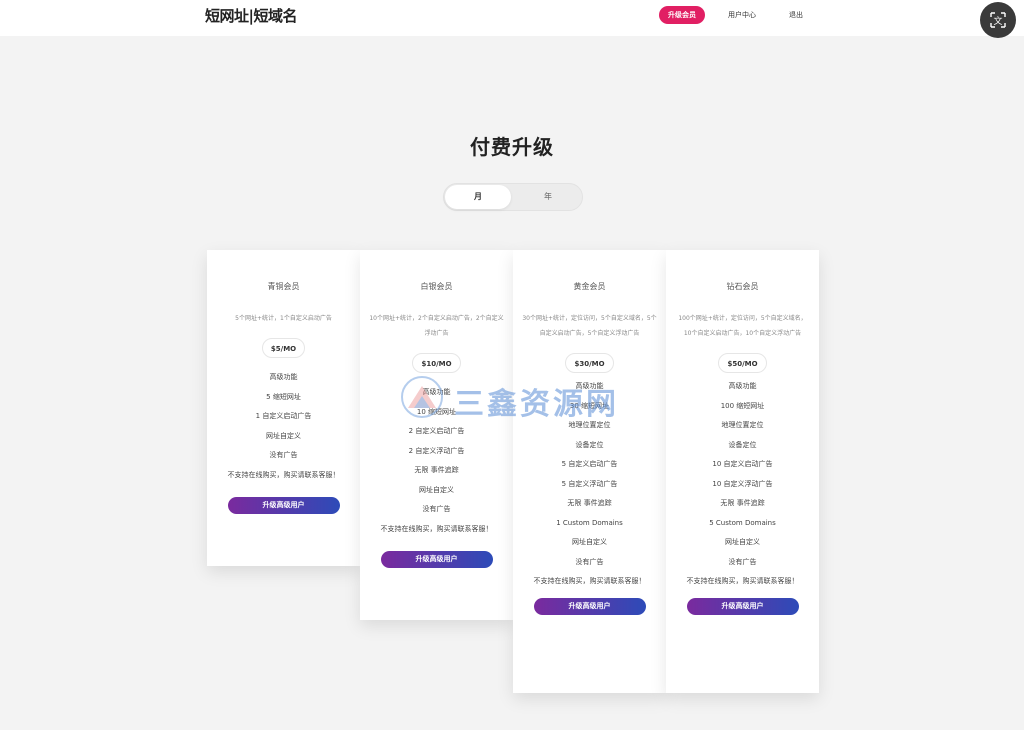  Describe the element at coordinates (742, 363) in the screenshot. I see `plan-price: $50/MO` at that location.